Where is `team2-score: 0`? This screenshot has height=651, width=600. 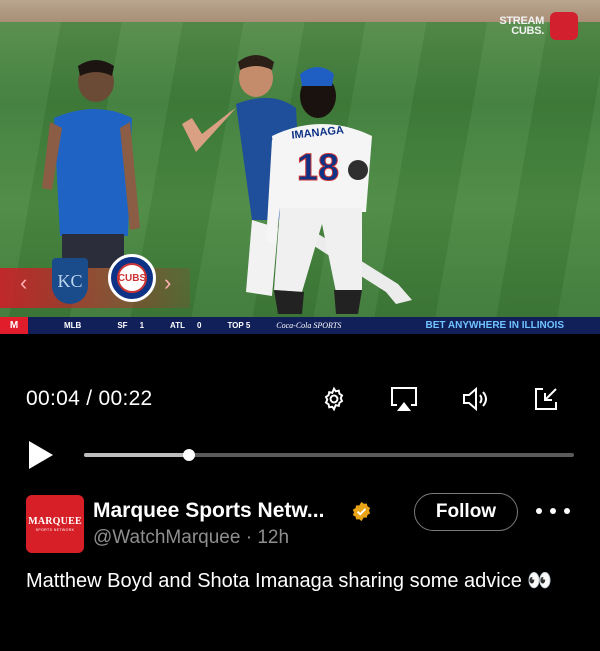 team2-score: 0 is located at coordinates (199, 325).